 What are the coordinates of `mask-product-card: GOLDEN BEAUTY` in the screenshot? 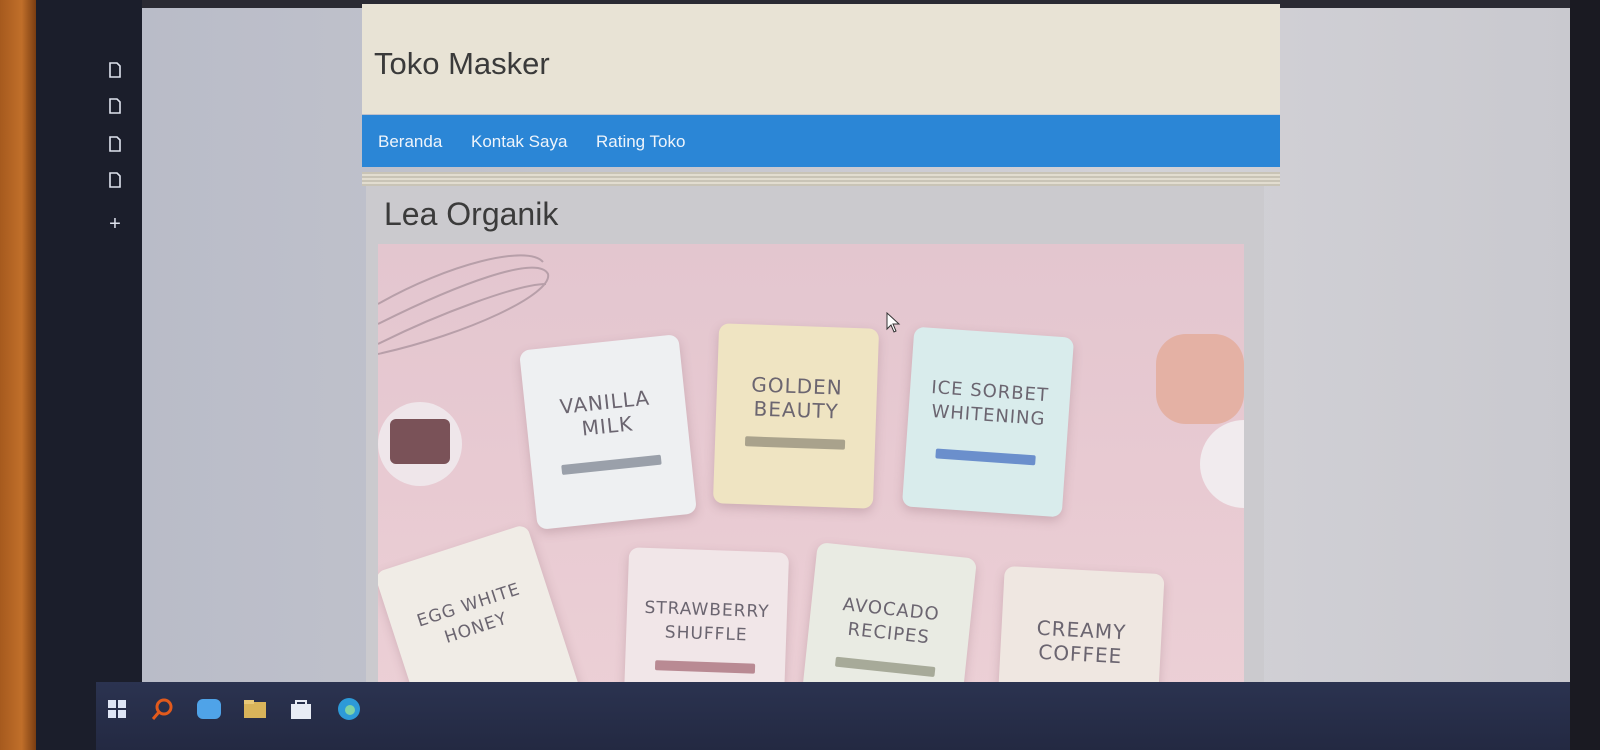 It's located at (796, 416).